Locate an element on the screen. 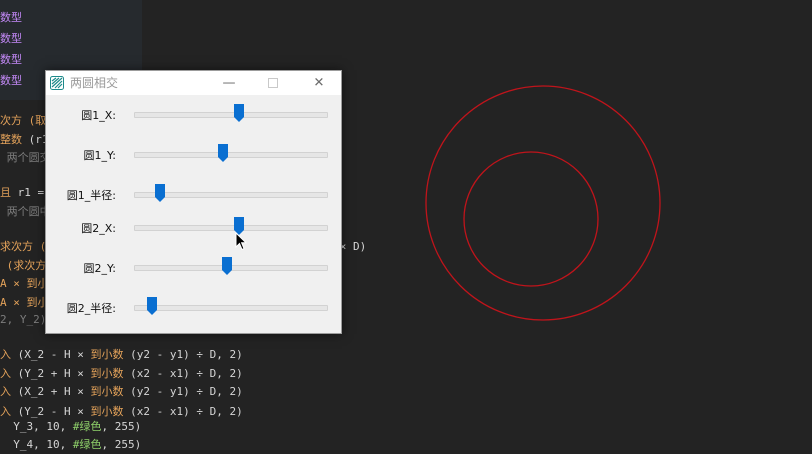 This screenshot has height=454, width=812. inner-circle is located at coordinates (531, 219).